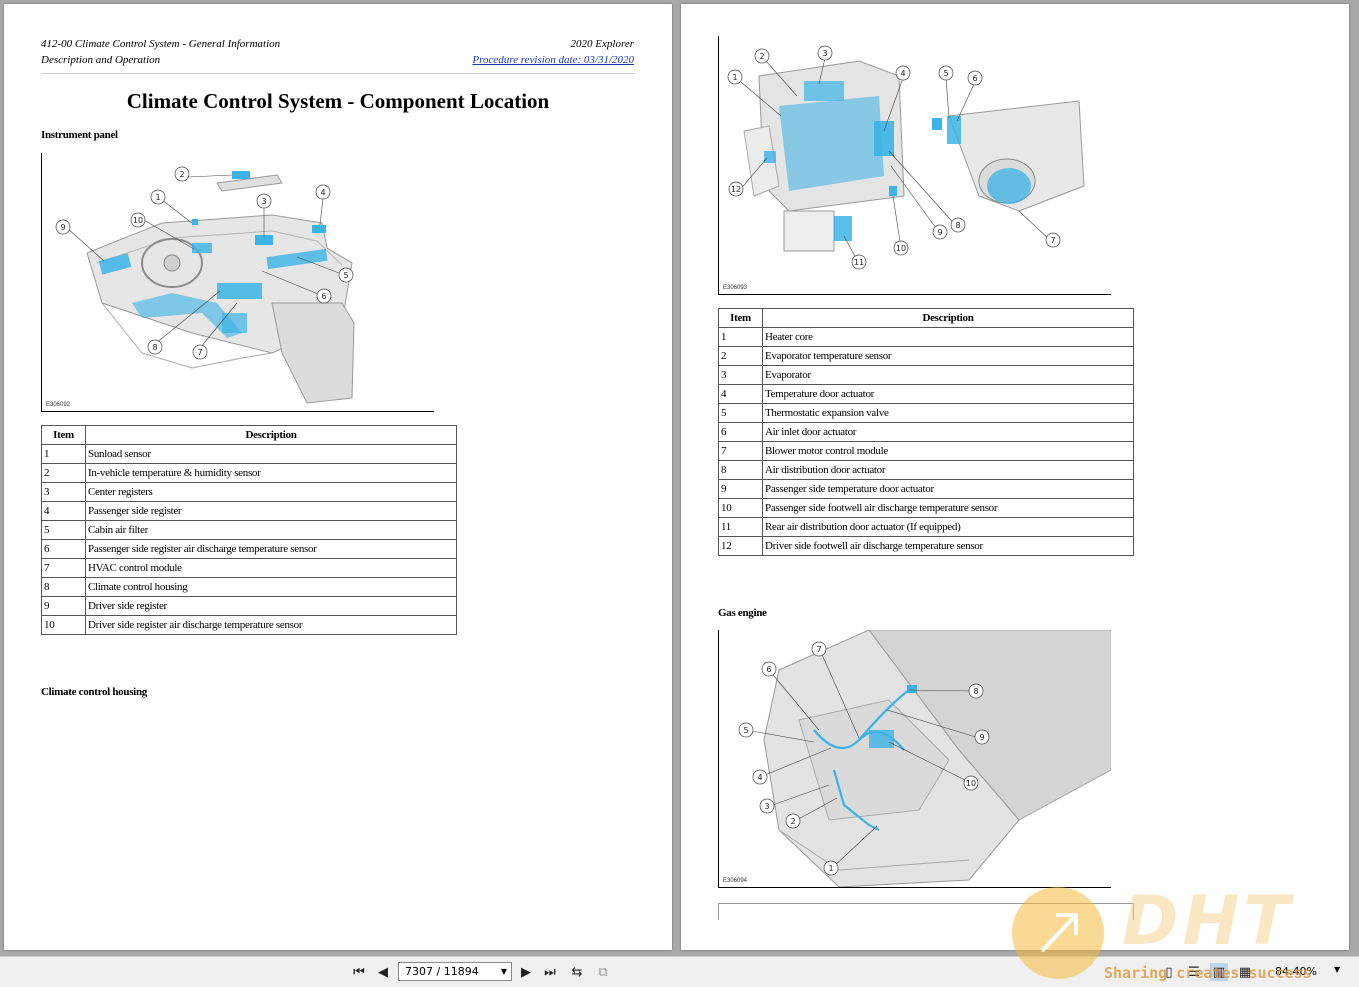 The height and width of the screenshot is (987, 1359). Describe the element at coordinates (526, 972) in the screenshot. I see `next-page-icon: ▶` at that location.